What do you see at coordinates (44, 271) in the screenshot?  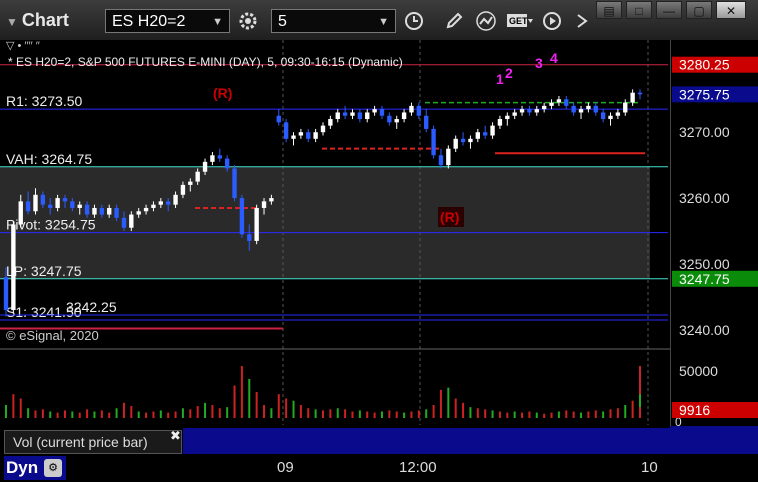 I see `level-label: LP: 3247.75` at bounding box center [44, 271].